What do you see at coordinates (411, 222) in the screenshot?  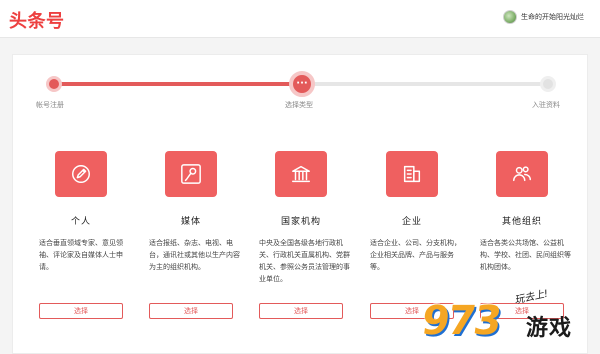 I see `card-title: 企业` at bounding box center [411, 222].